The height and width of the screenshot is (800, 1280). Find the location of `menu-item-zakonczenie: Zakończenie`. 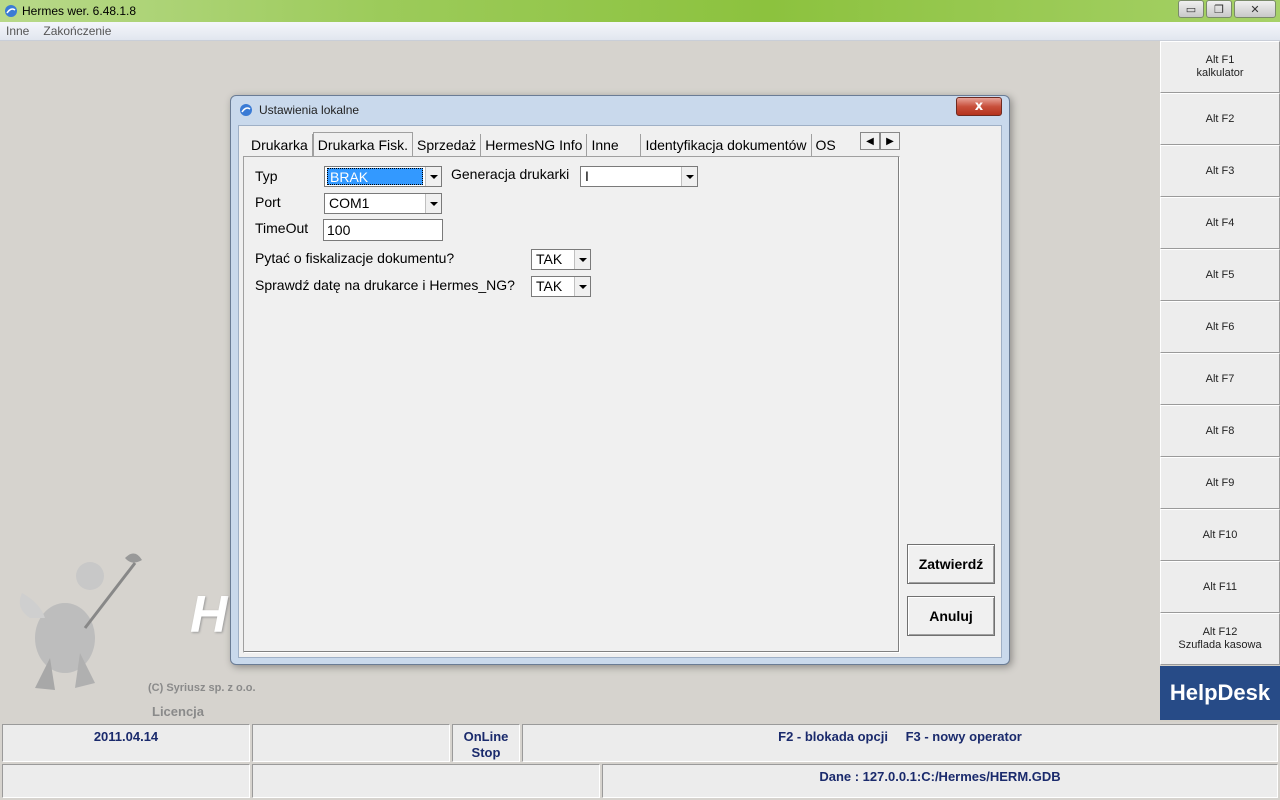

menu-item-zakonczenie: Zakończenie is located at coordinates (77, 31).